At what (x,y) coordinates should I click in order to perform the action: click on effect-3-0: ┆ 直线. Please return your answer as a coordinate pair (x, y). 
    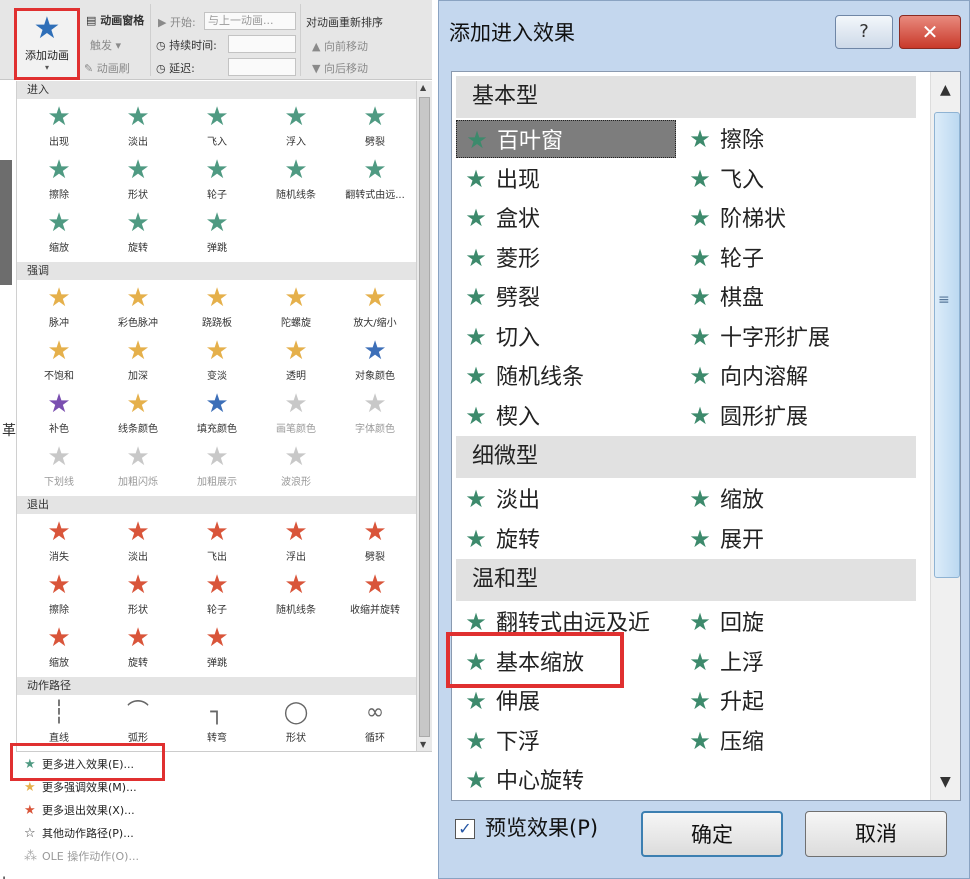
    Looking at the image, I should click on (59, 723).